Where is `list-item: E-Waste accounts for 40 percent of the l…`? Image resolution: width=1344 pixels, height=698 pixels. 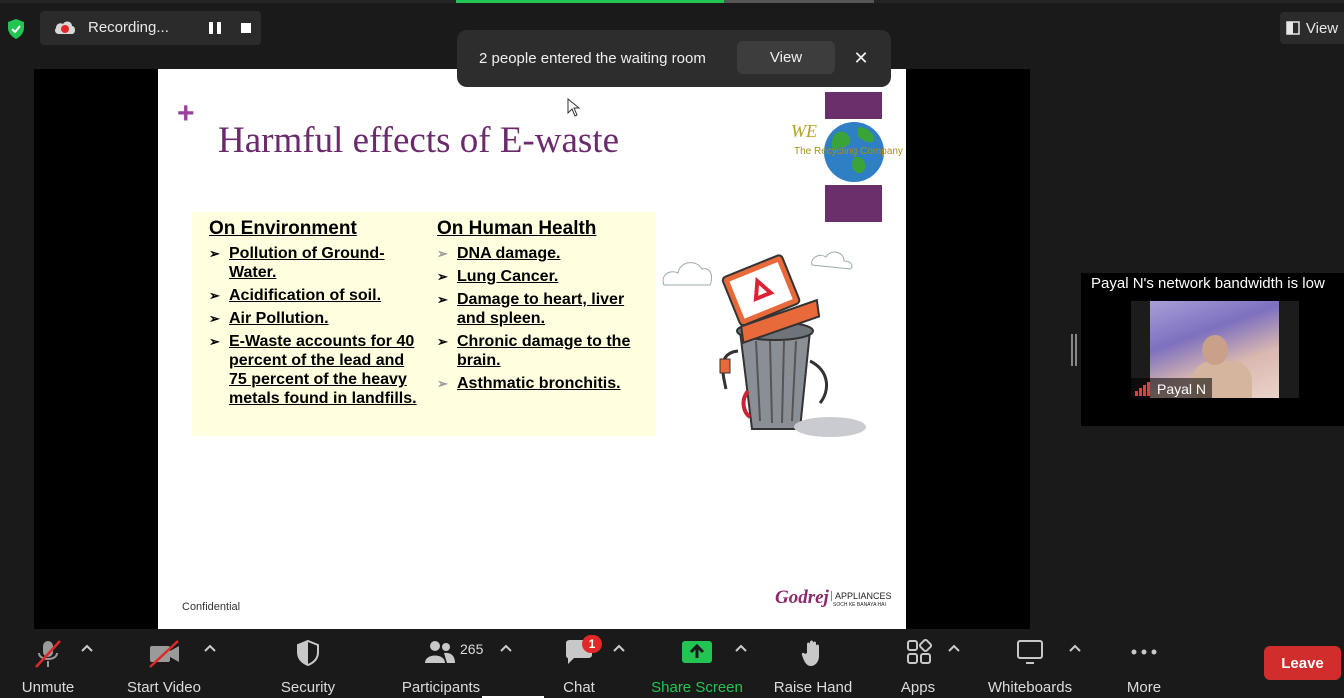 list-item: E-Waste accounts for 40 percent of the l… is located at coordinates (314, 370).